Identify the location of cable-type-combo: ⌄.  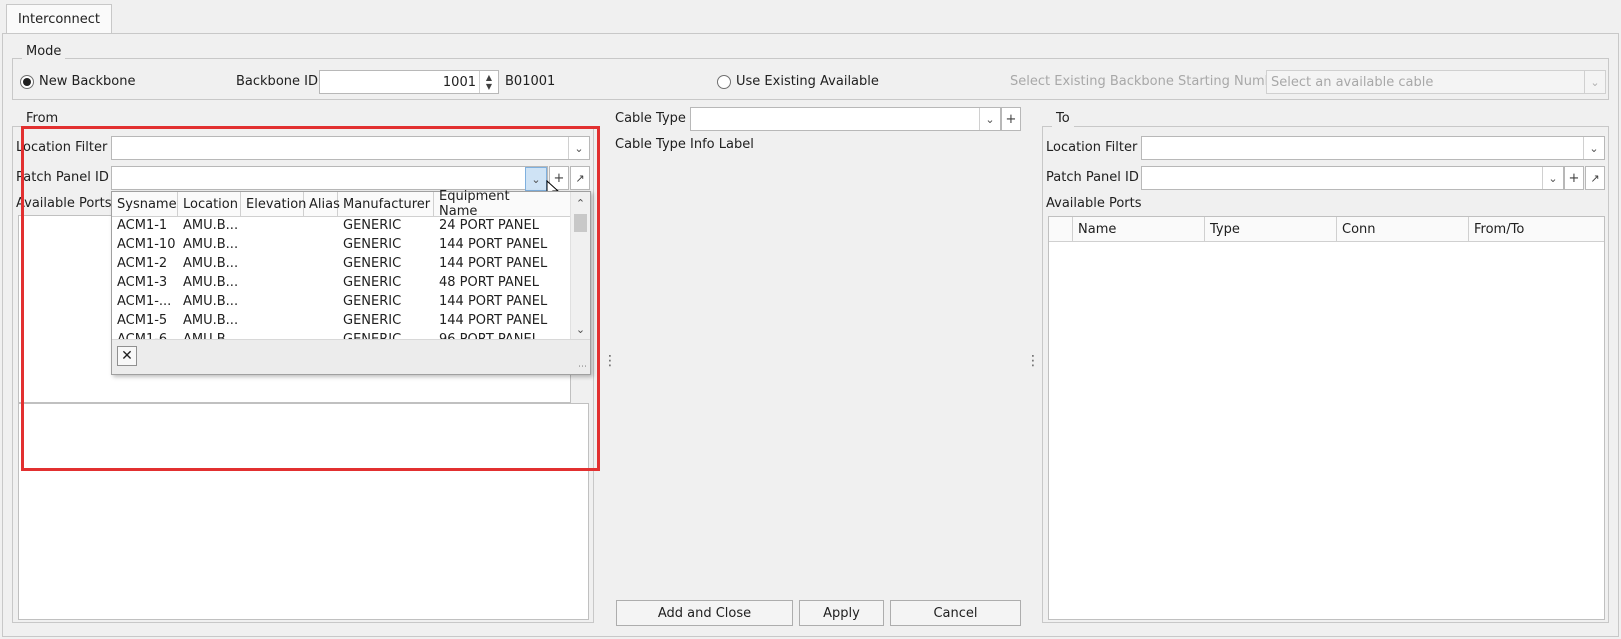
(845, 119).